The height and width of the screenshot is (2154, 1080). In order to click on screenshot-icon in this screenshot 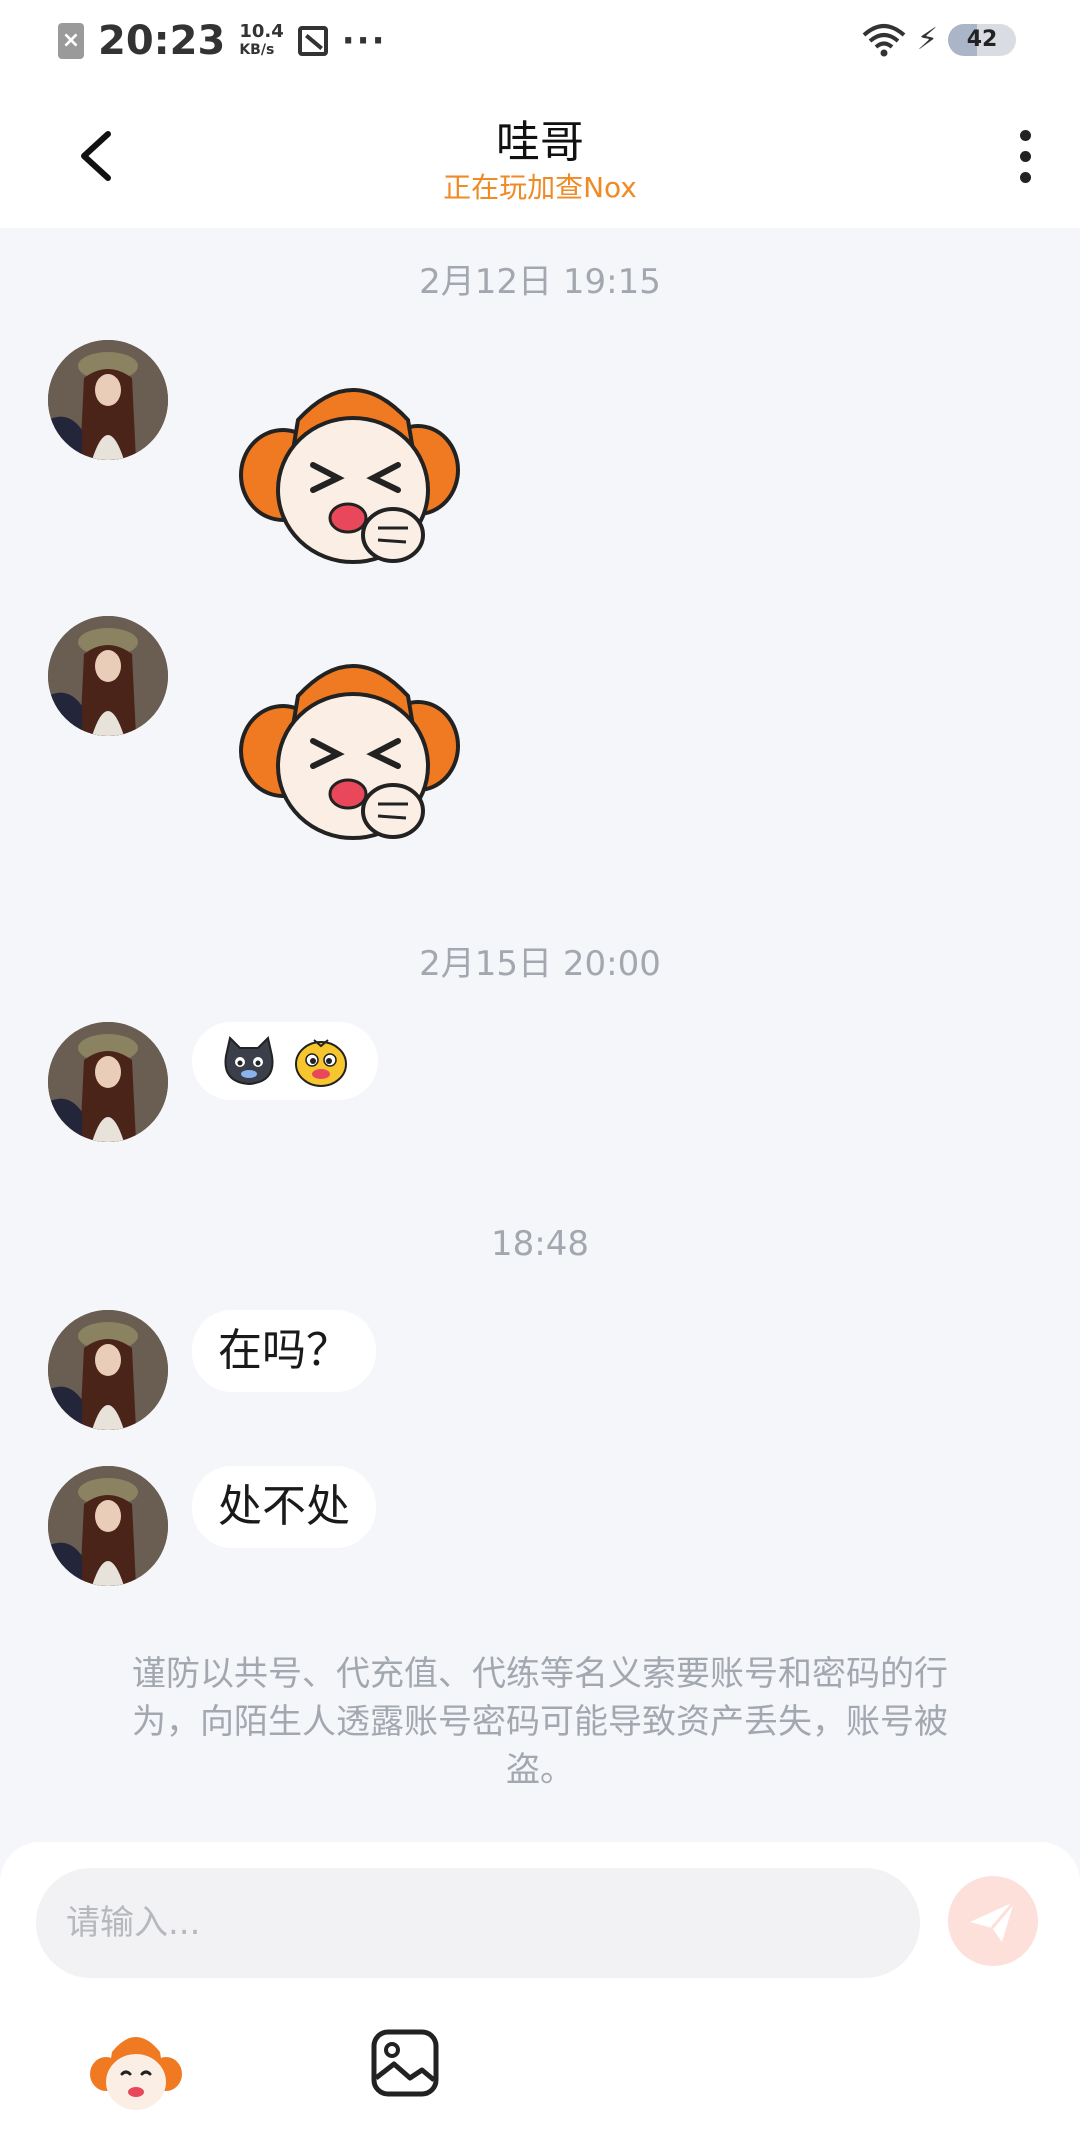, I will do `click(312, 41)`.